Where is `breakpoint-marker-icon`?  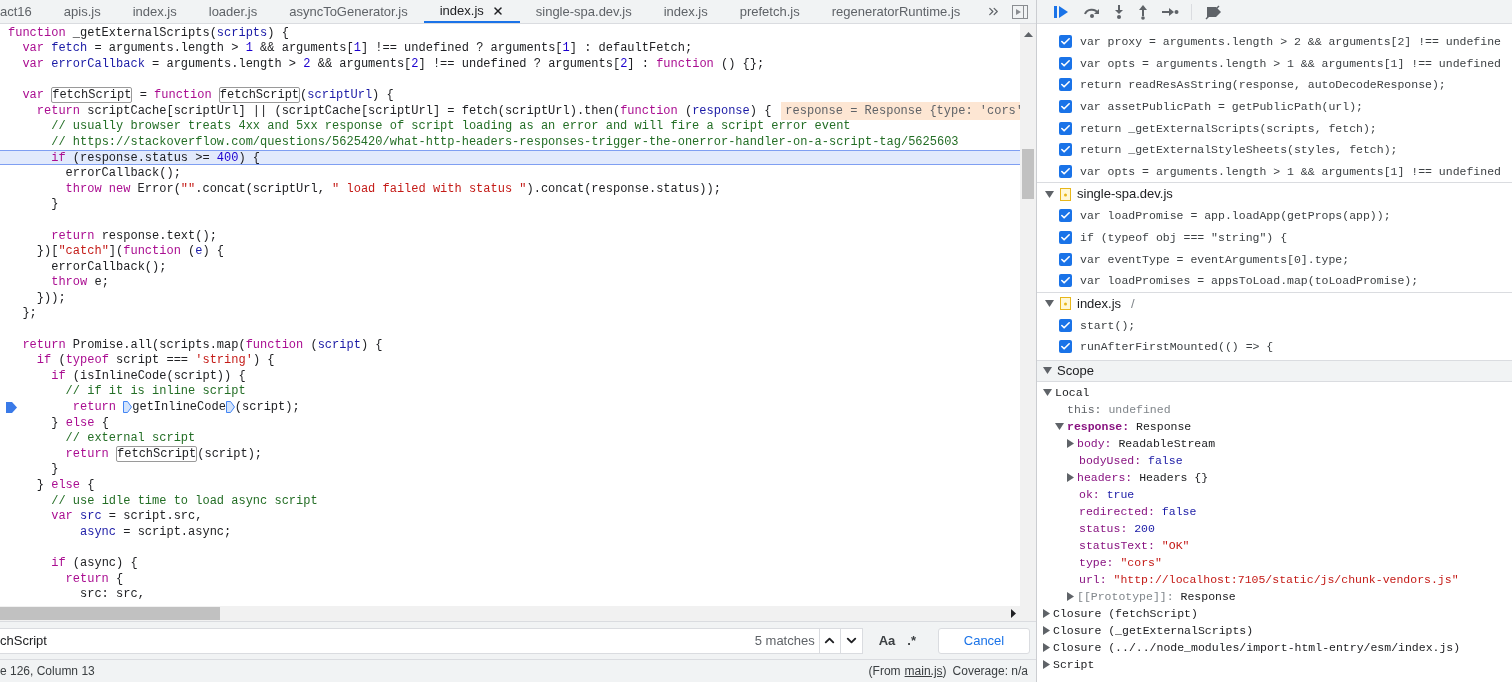 breakpoint-marker-icon is located at coordinates (11, 408).